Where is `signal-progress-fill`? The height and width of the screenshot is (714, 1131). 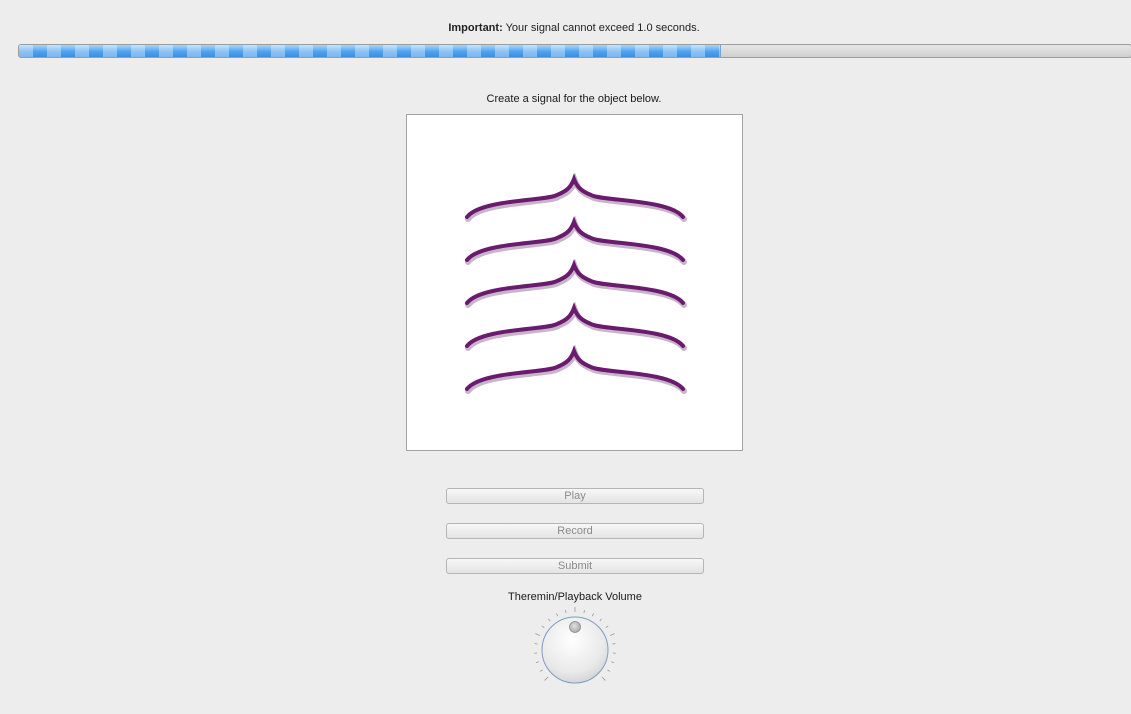 signal-progress-fill is located at coordinates (370, 51).